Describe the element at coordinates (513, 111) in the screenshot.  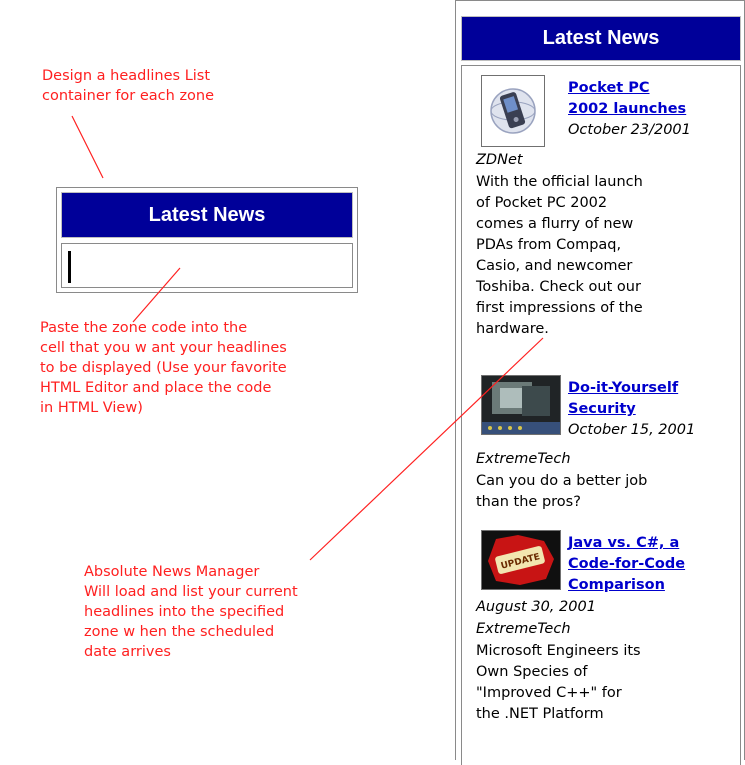
I see `pda-photo-icon` at that location.